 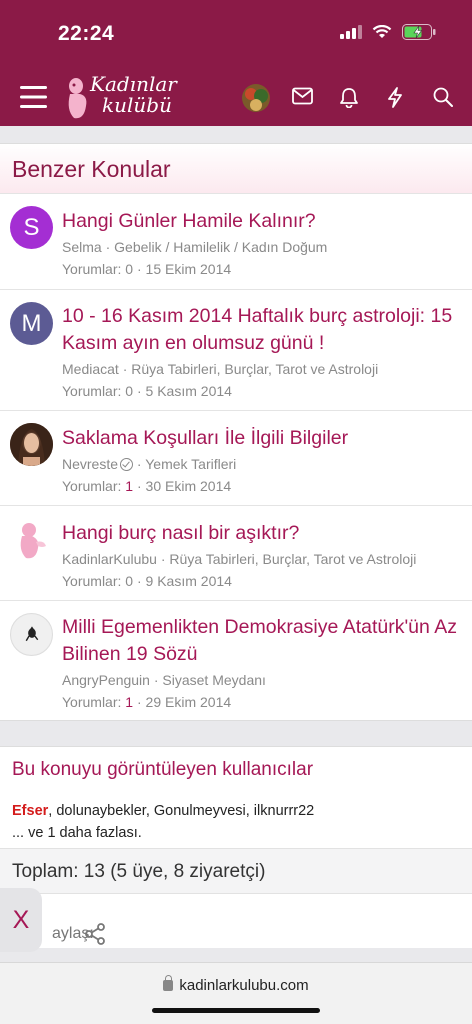 I want to click on signal-icon, so click(x=351, y=32).